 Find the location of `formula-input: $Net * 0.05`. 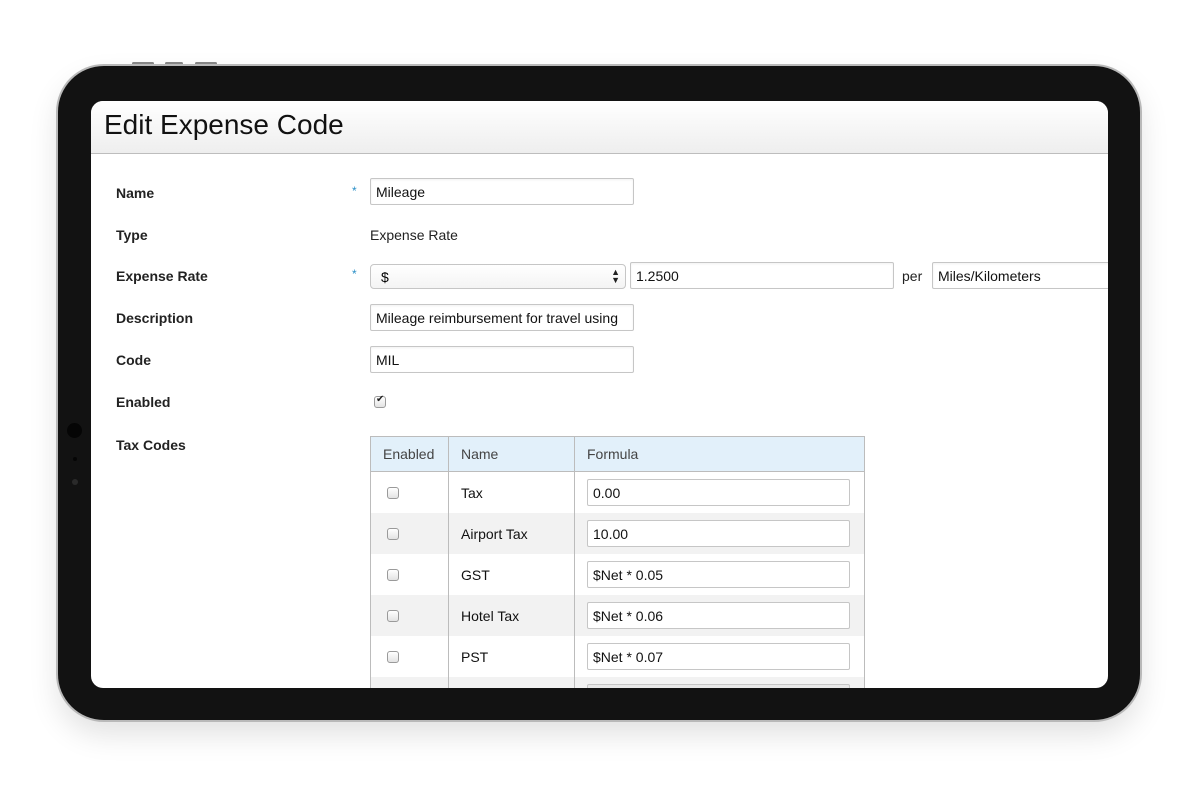

formula-input: $Net * 0.05 is located at coordinates (718, 574).